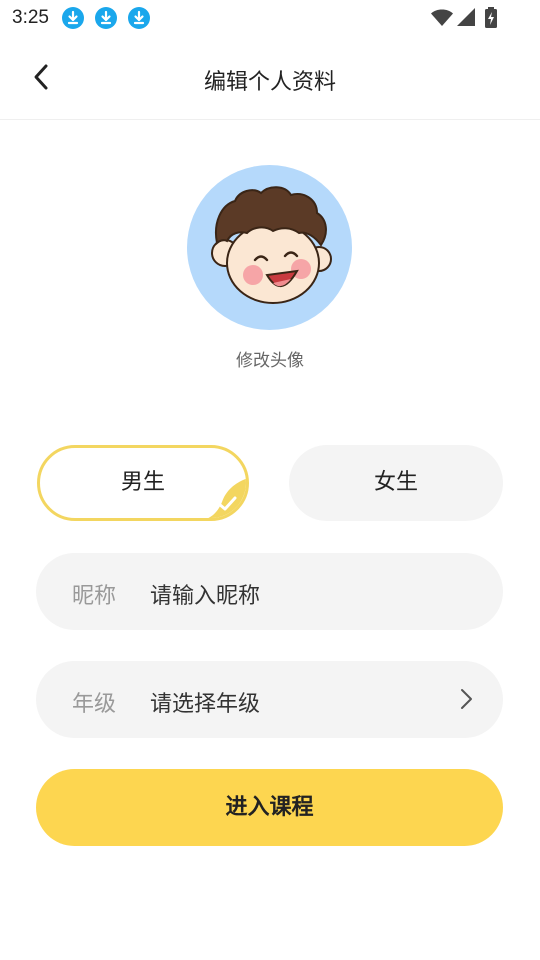  I want to click on app-header: 编辑个人资料, so click(270, 78).